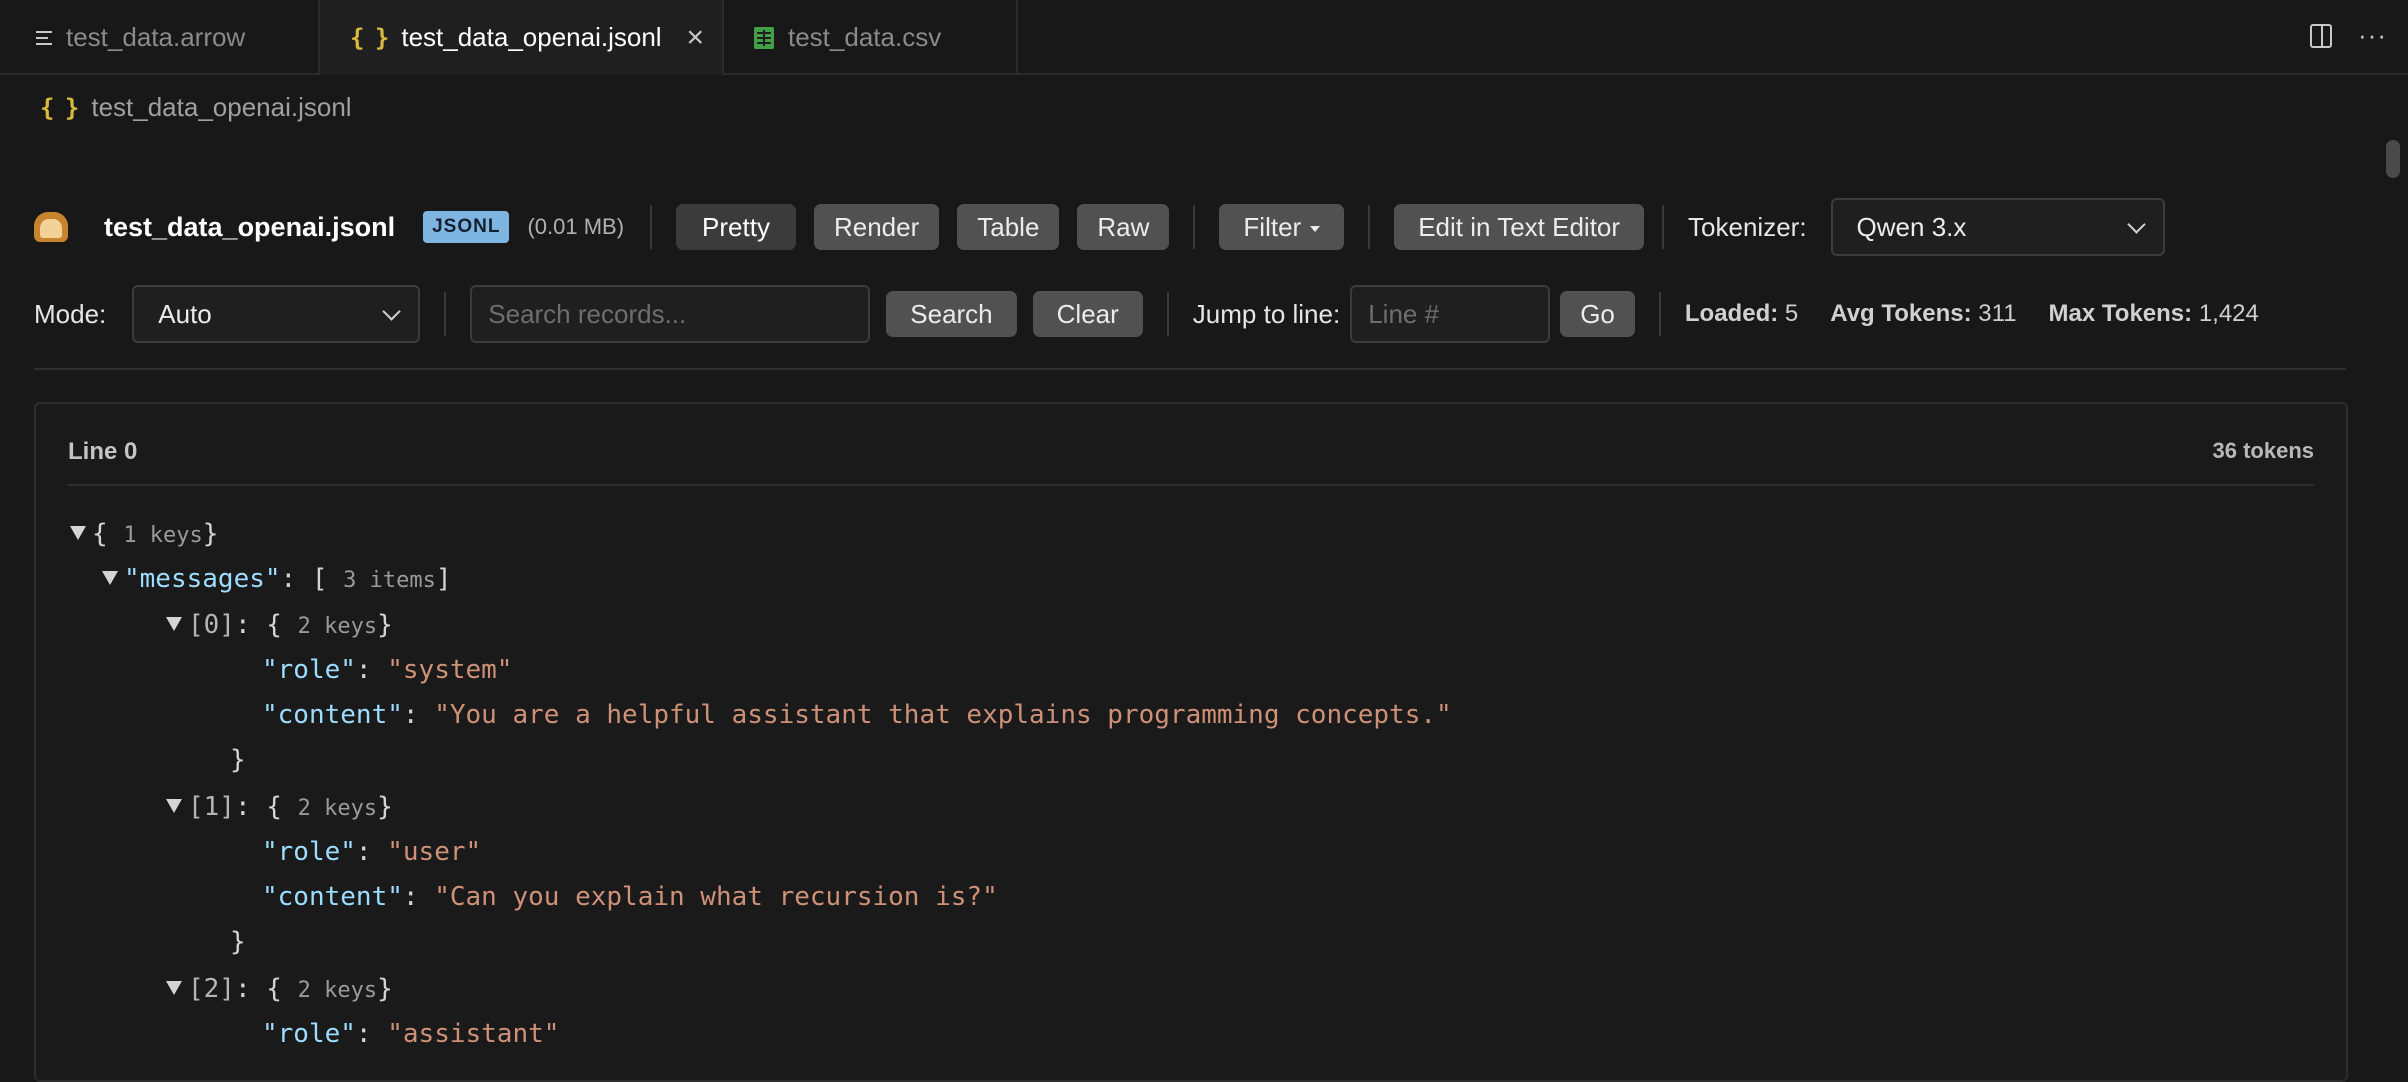  I want to click on tab-label: test_data.csv, so click(865, 37).